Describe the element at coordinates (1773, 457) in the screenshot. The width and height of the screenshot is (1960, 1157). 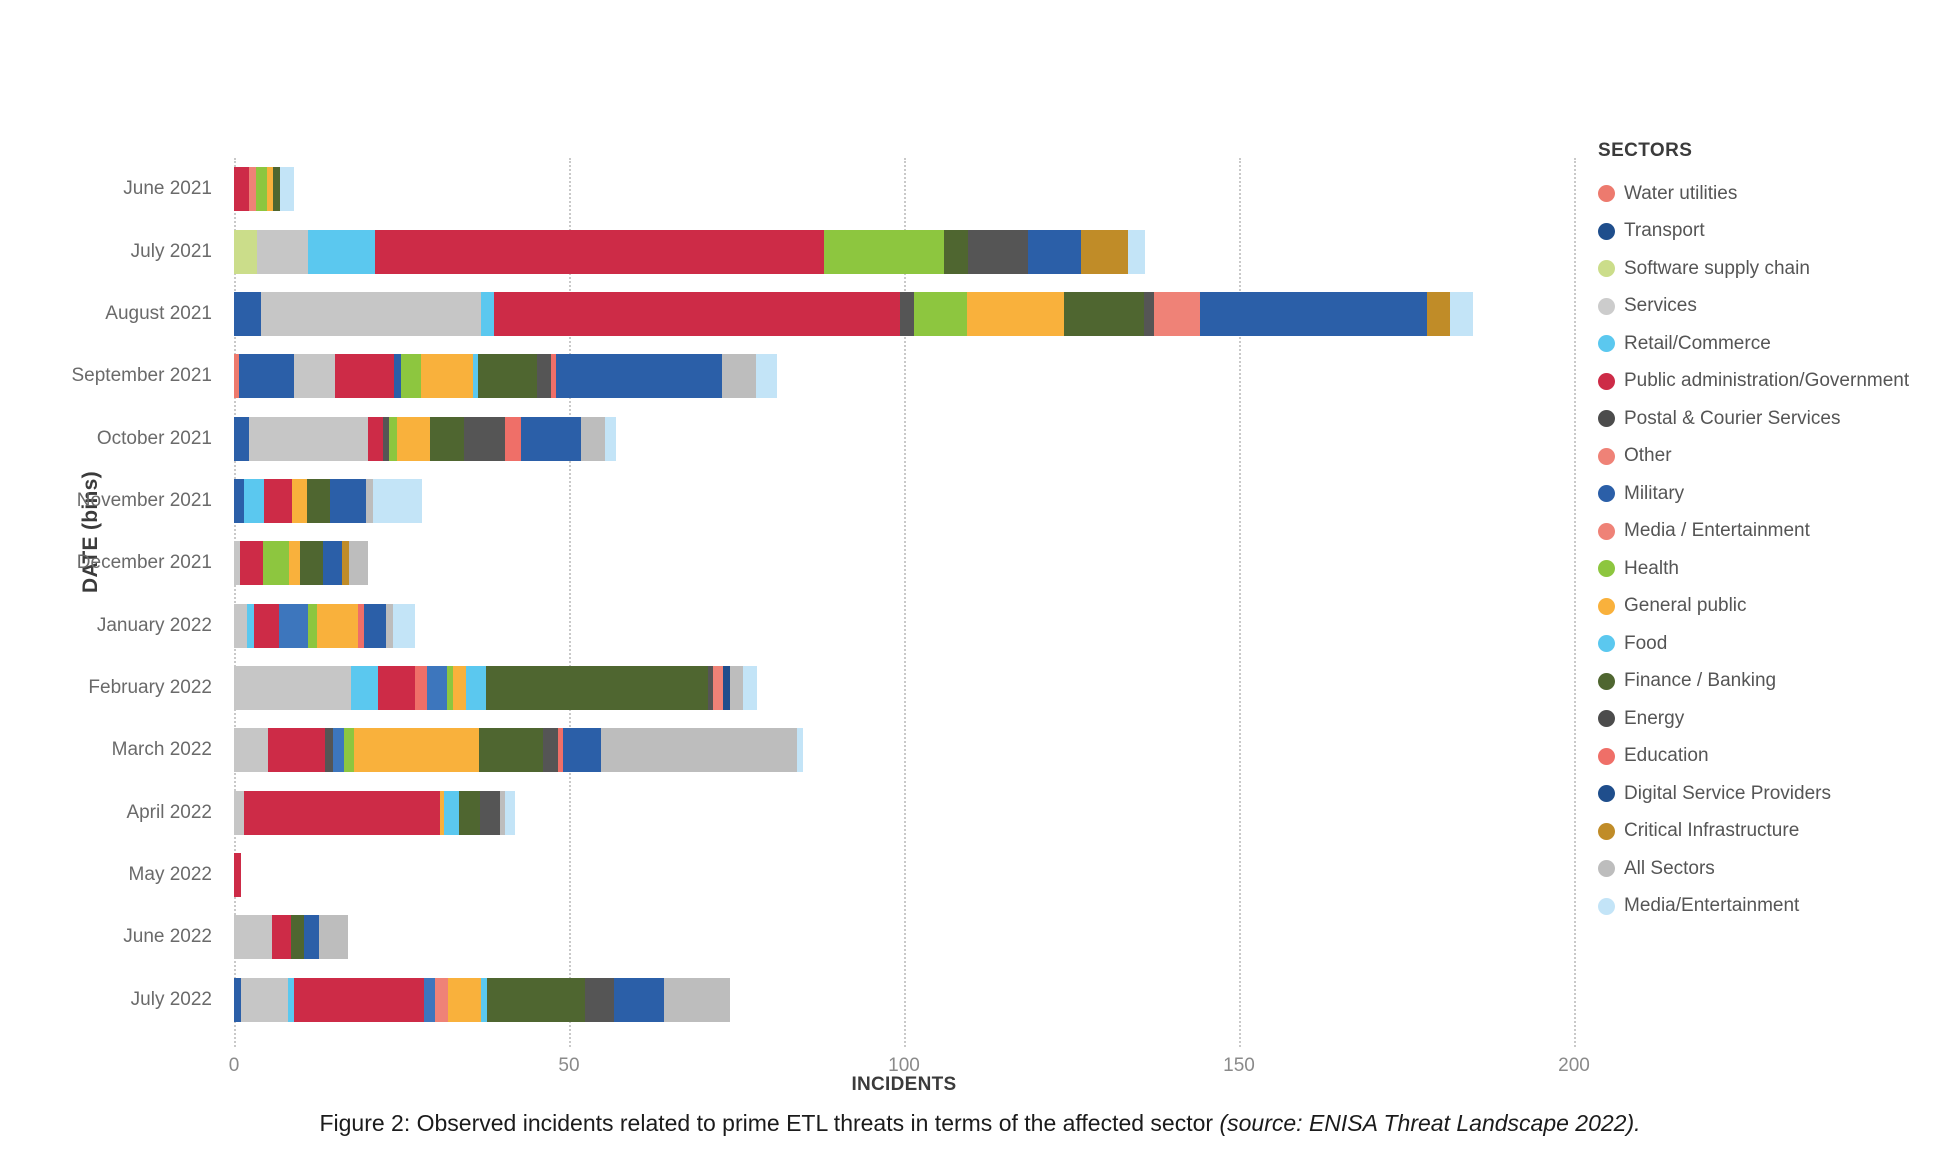
I see `legend-item: Other` at that location.